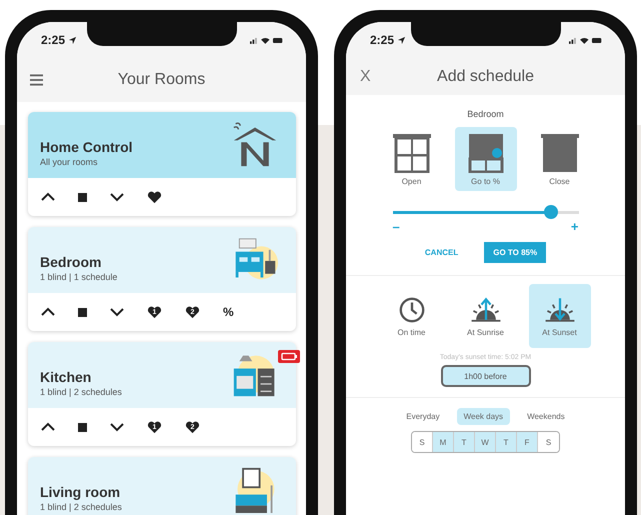 The height and width of the screenshot is (515, 641). I want to click on house-logo-drawing, so click(255, 145).